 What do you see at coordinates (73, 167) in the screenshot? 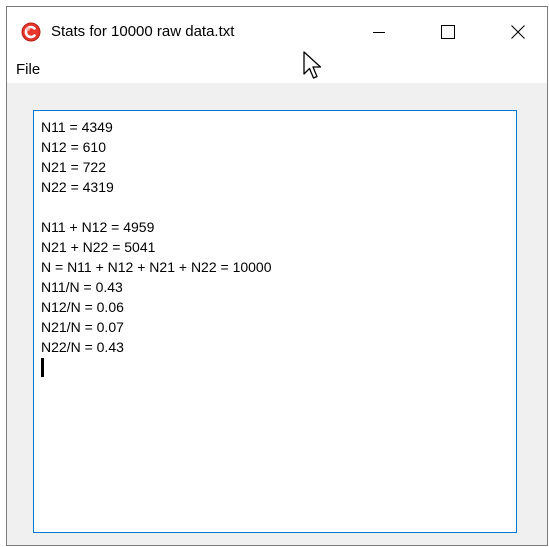
I see `text-line: N21 = 722` at bounding box center [73, 167].